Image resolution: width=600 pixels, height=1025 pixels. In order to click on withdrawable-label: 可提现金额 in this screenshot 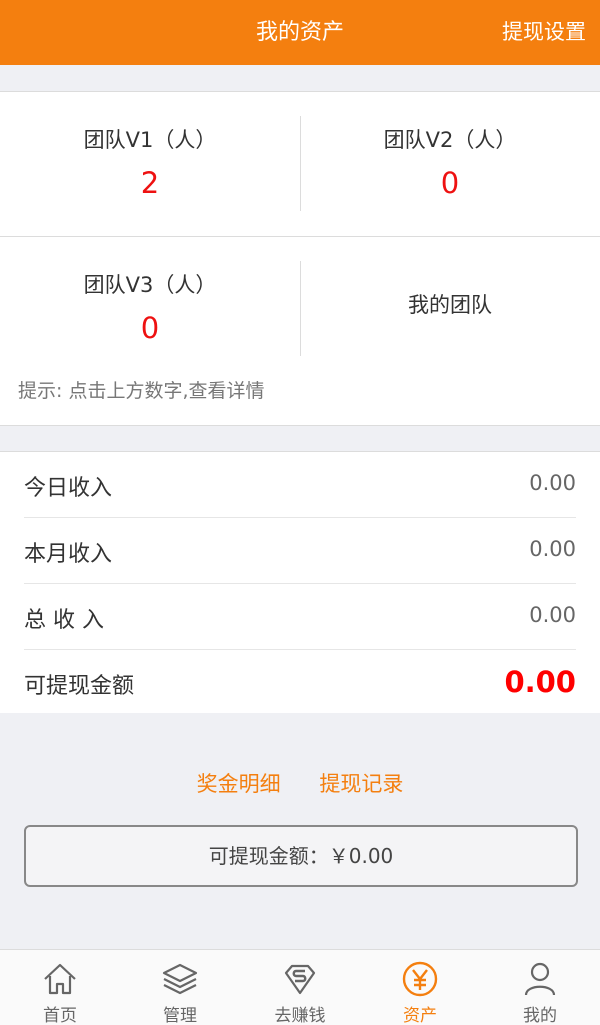, I will do `click(79, 686)`.